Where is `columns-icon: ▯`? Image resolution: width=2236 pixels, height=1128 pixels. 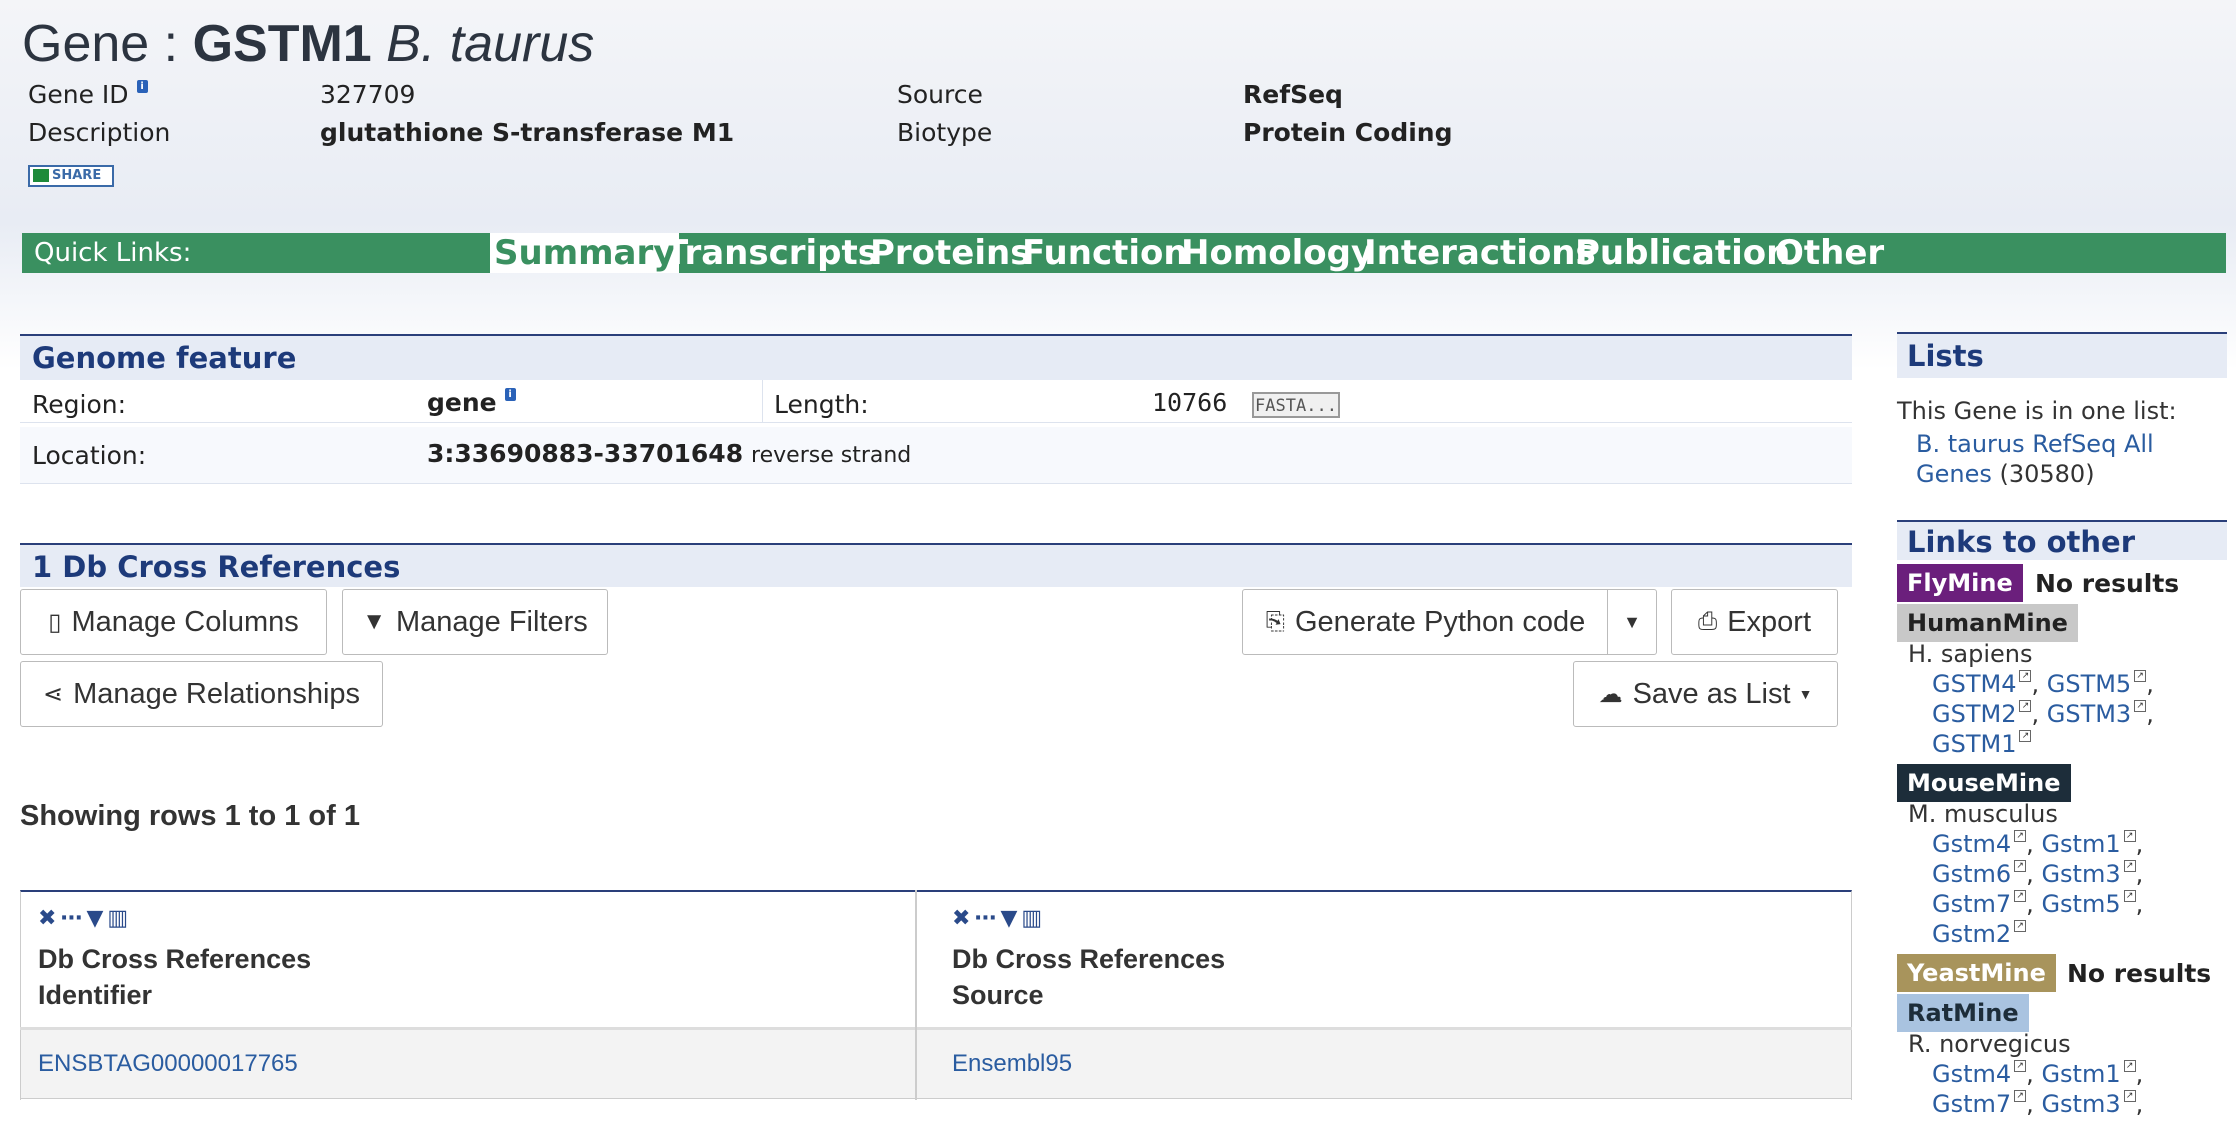 columns-icon: ▯ is located at coordinates (55, 622).